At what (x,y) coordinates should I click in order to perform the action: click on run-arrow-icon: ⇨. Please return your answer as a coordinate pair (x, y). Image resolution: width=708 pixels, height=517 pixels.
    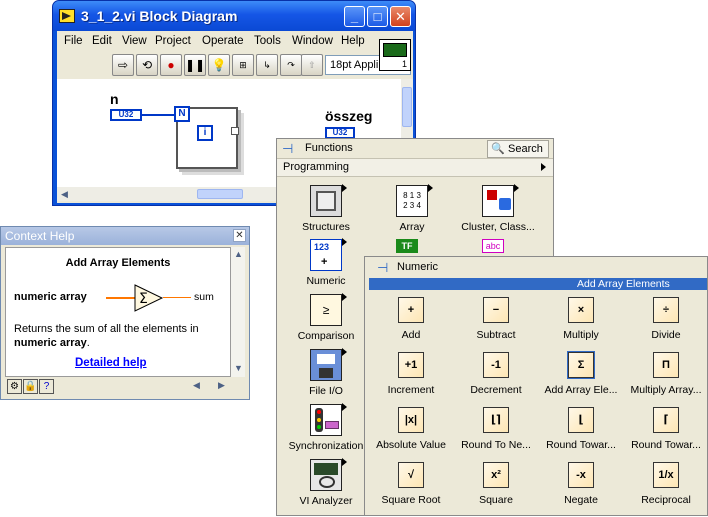
    Looking at the image, I should click on (123, 65).